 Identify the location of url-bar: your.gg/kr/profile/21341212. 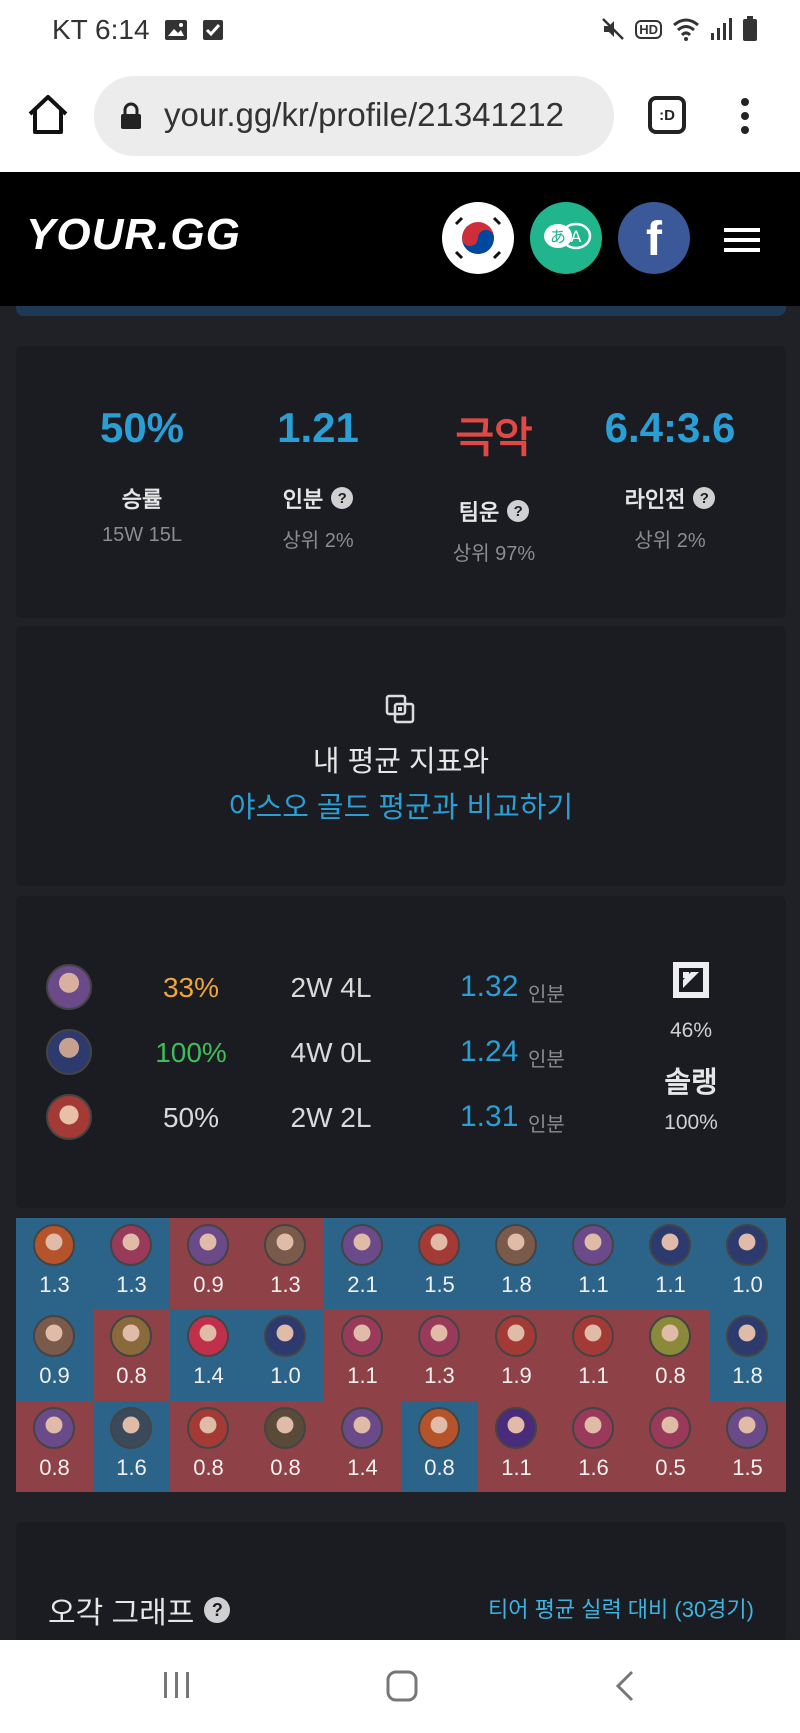
(354, 116).